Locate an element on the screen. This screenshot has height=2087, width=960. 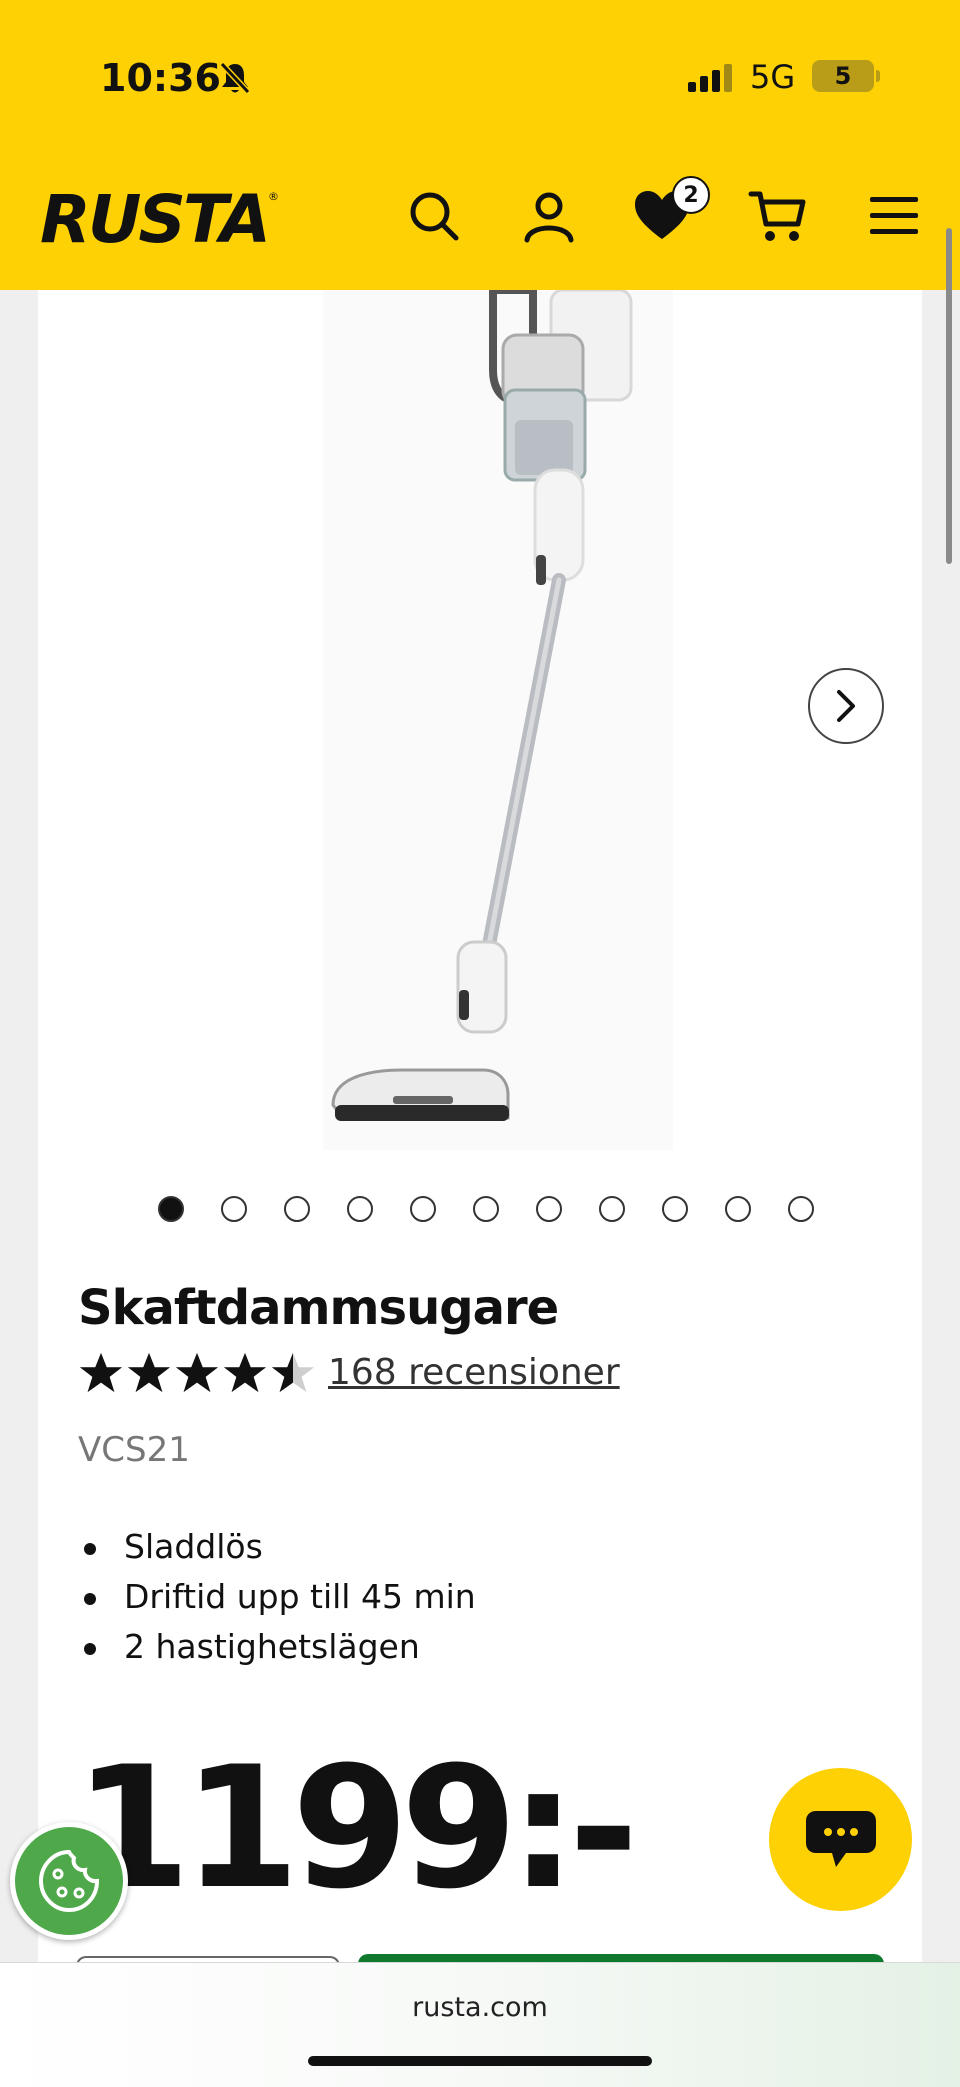
reviews-link: 168 recensioner is located at coordinates (474, 1372).